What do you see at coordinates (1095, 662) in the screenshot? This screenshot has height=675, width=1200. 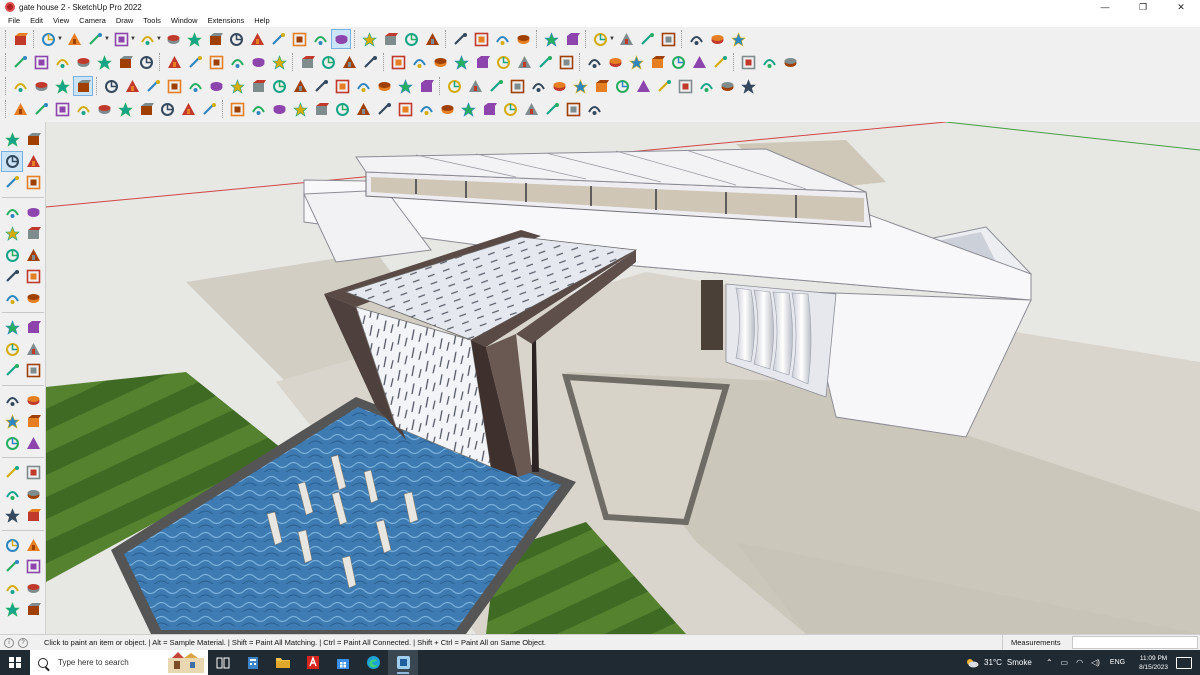 I see `volume-icon: ◁)` at bounding box center [1095, 662].